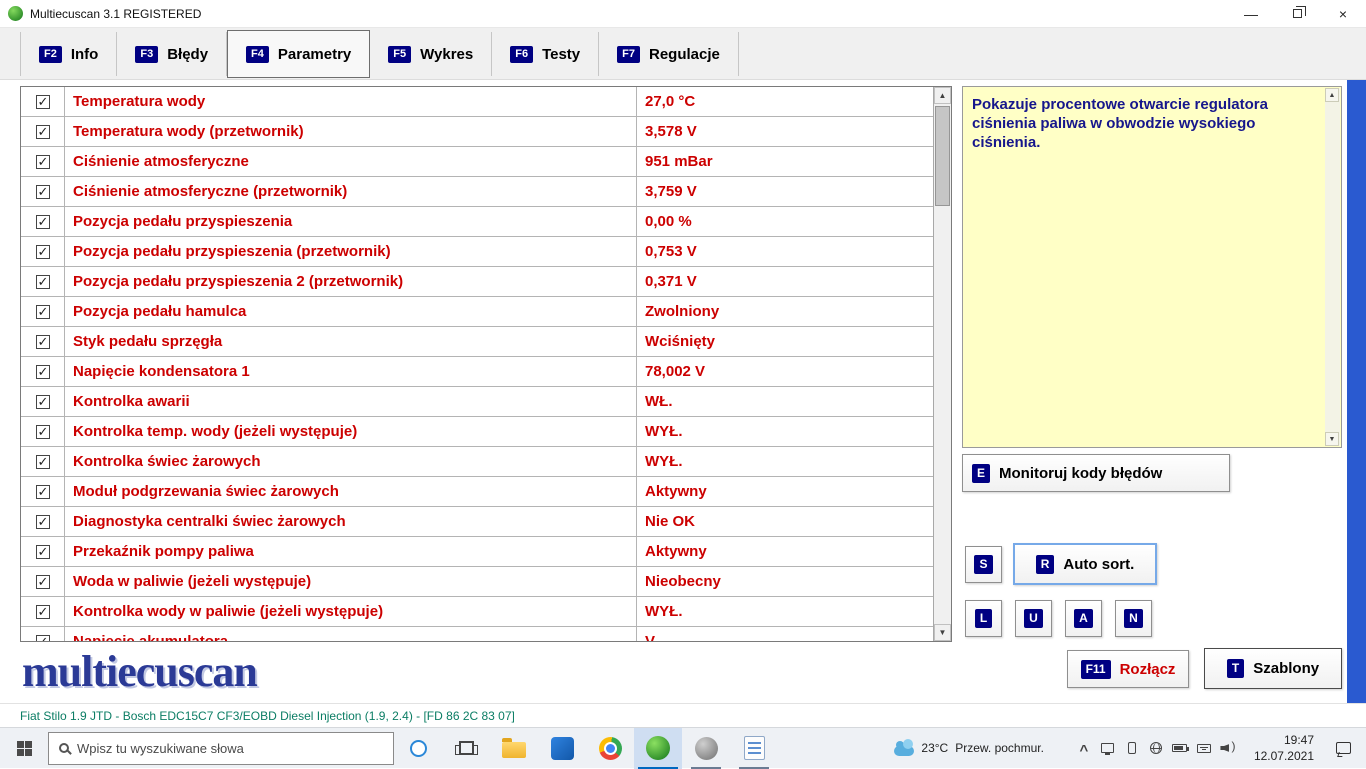 Image resolution: width=1366 pixels, height=769 pixels. Describe the element at coordinates (942, 632) in the screenshot. I see `scroll-down-icon: ▼` at that location.